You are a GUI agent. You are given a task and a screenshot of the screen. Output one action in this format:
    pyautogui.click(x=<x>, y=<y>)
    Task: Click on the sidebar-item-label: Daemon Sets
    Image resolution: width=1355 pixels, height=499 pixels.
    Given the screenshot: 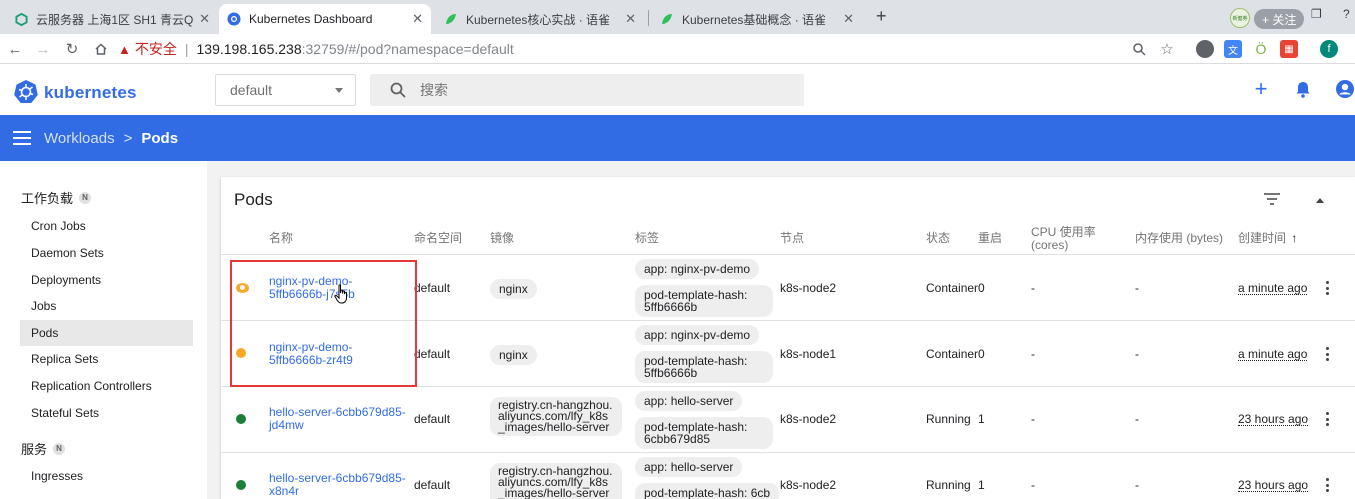 What is the action you would take?
    pyautogui.click(x=67, y=253)
    